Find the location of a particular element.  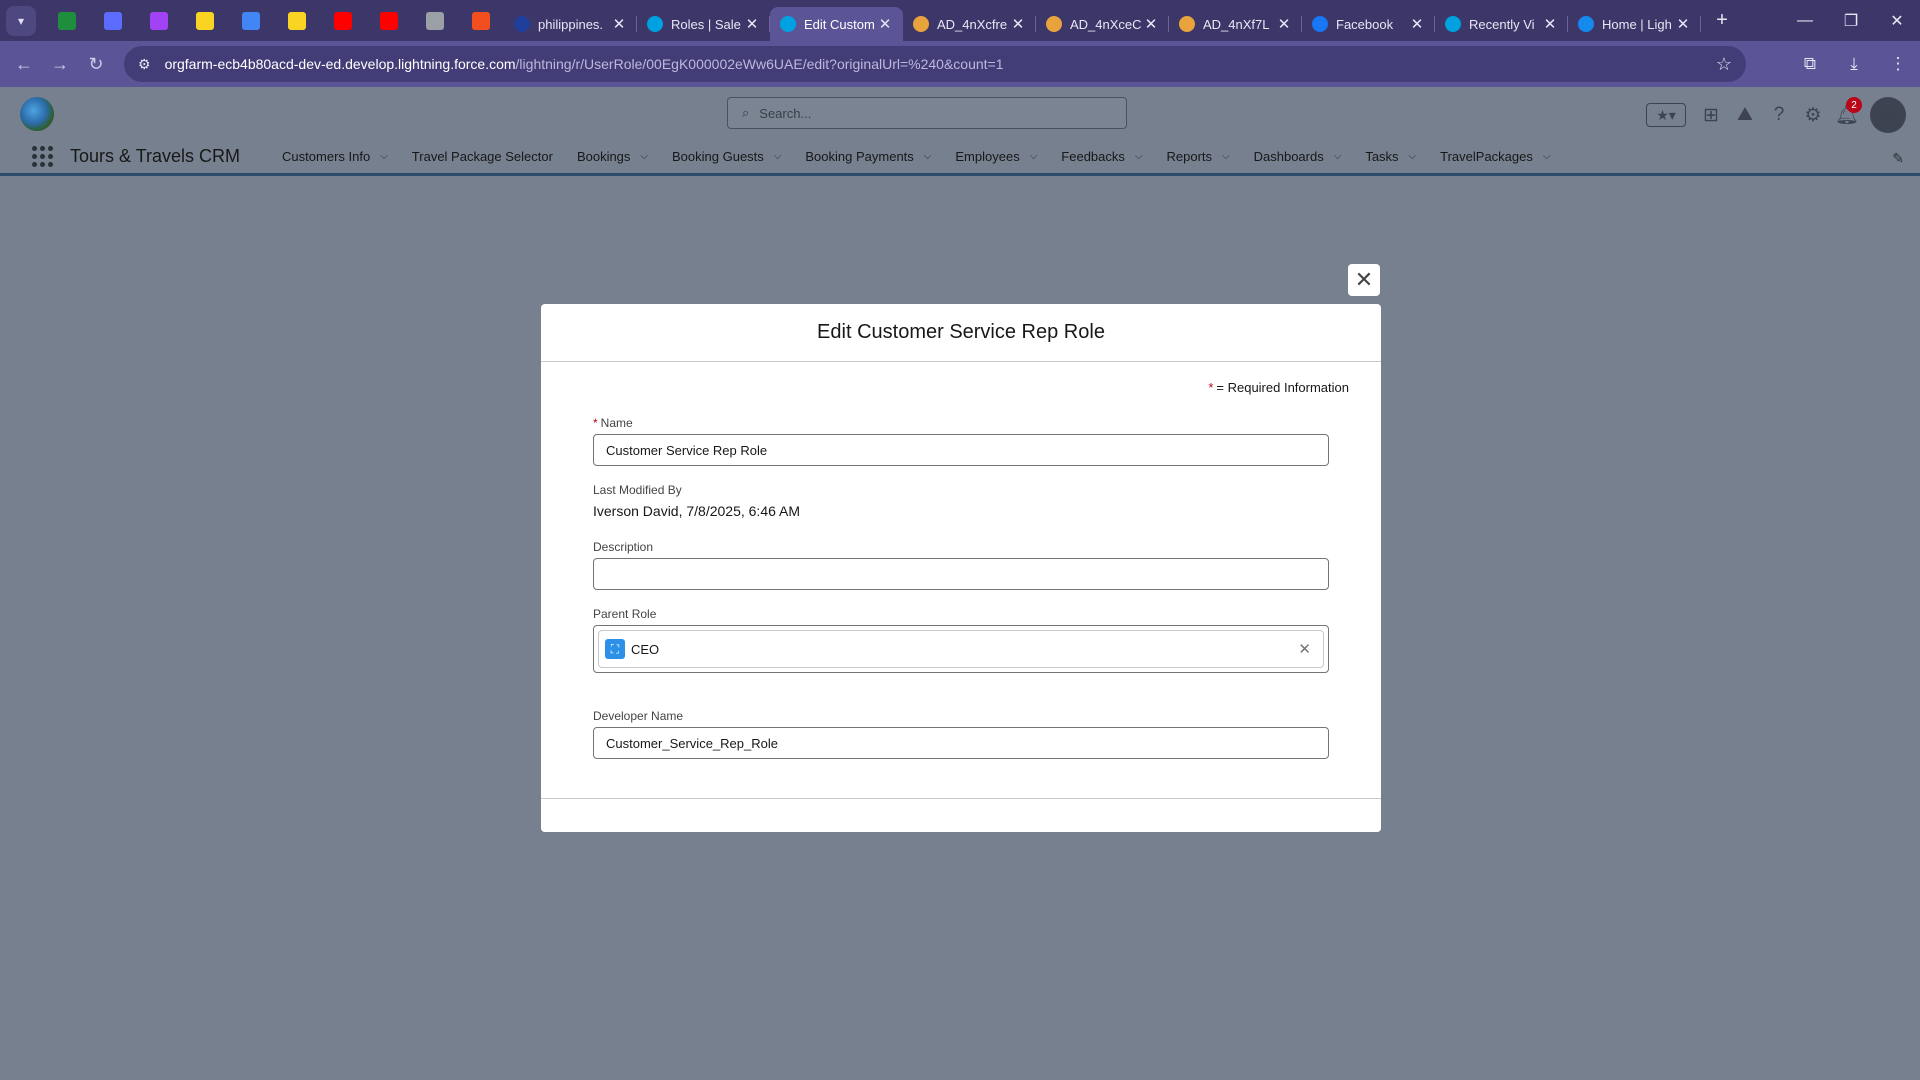

nav-item: Tasks ⌵ is located at coordinates (1390, 156).